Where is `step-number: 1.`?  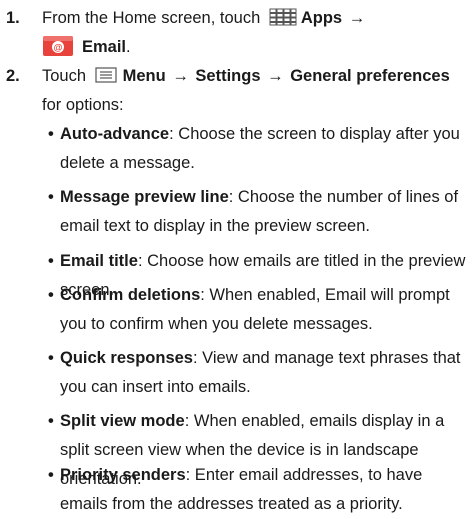 step-number: 1. is located at coordinates (13, 18).